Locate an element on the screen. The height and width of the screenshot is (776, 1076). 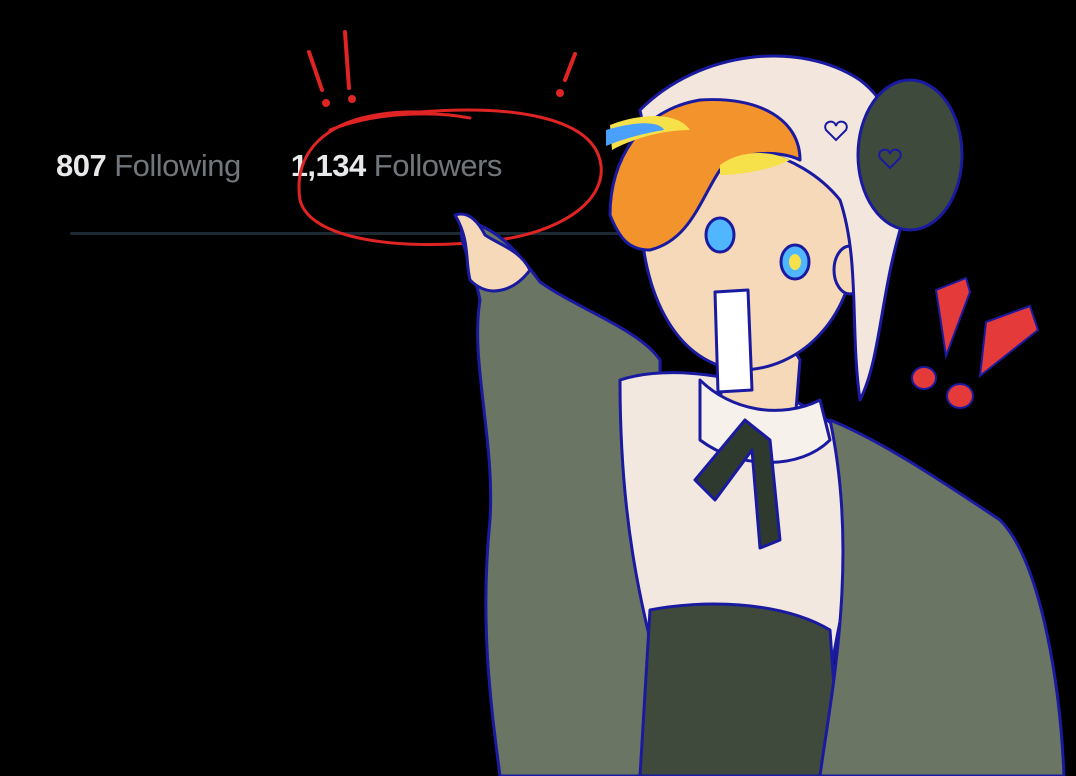
big-exclamation-icon is located at coordinates (975, 342).